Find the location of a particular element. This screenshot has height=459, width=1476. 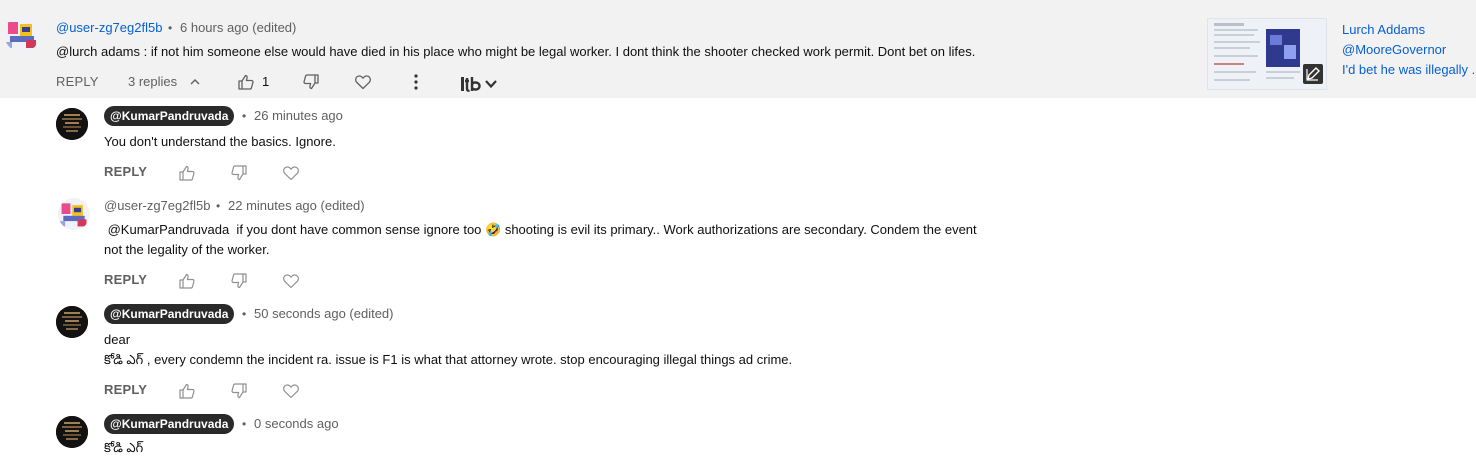

side-name: Lurch Addams is located at coordinates (1383, 29).